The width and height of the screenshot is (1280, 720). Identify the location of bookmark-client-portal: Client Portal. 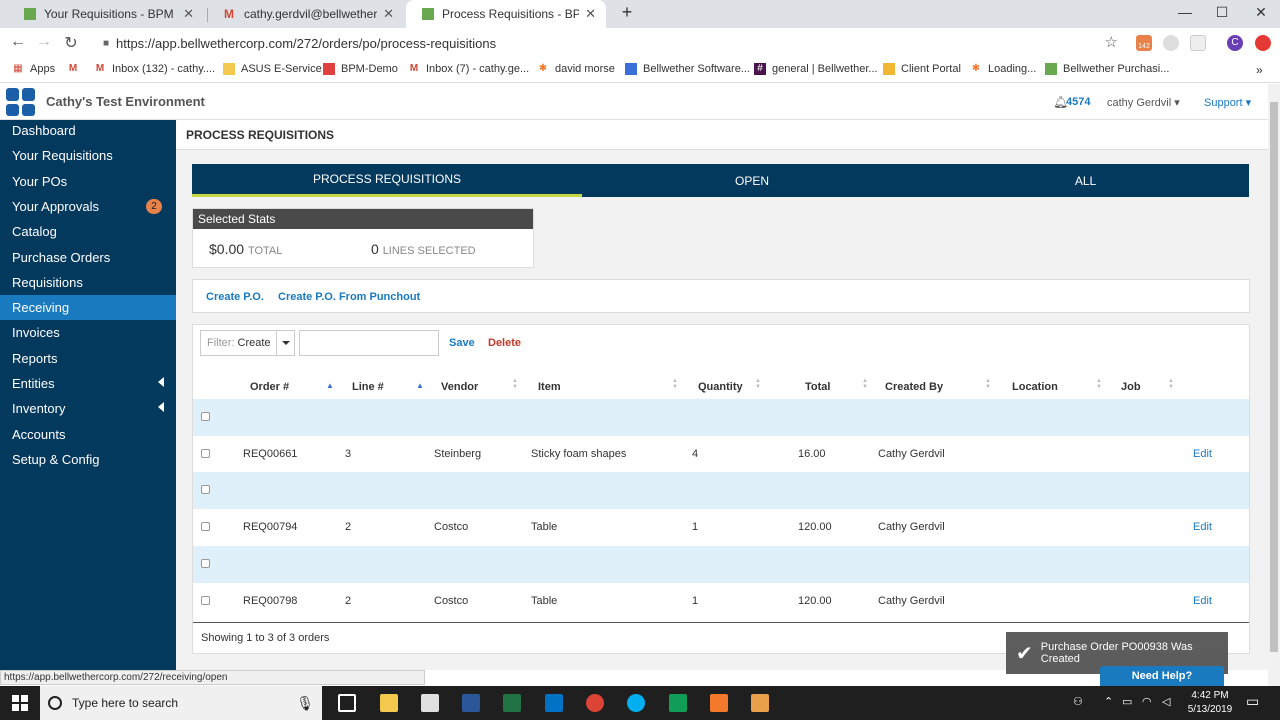
(922, 69).